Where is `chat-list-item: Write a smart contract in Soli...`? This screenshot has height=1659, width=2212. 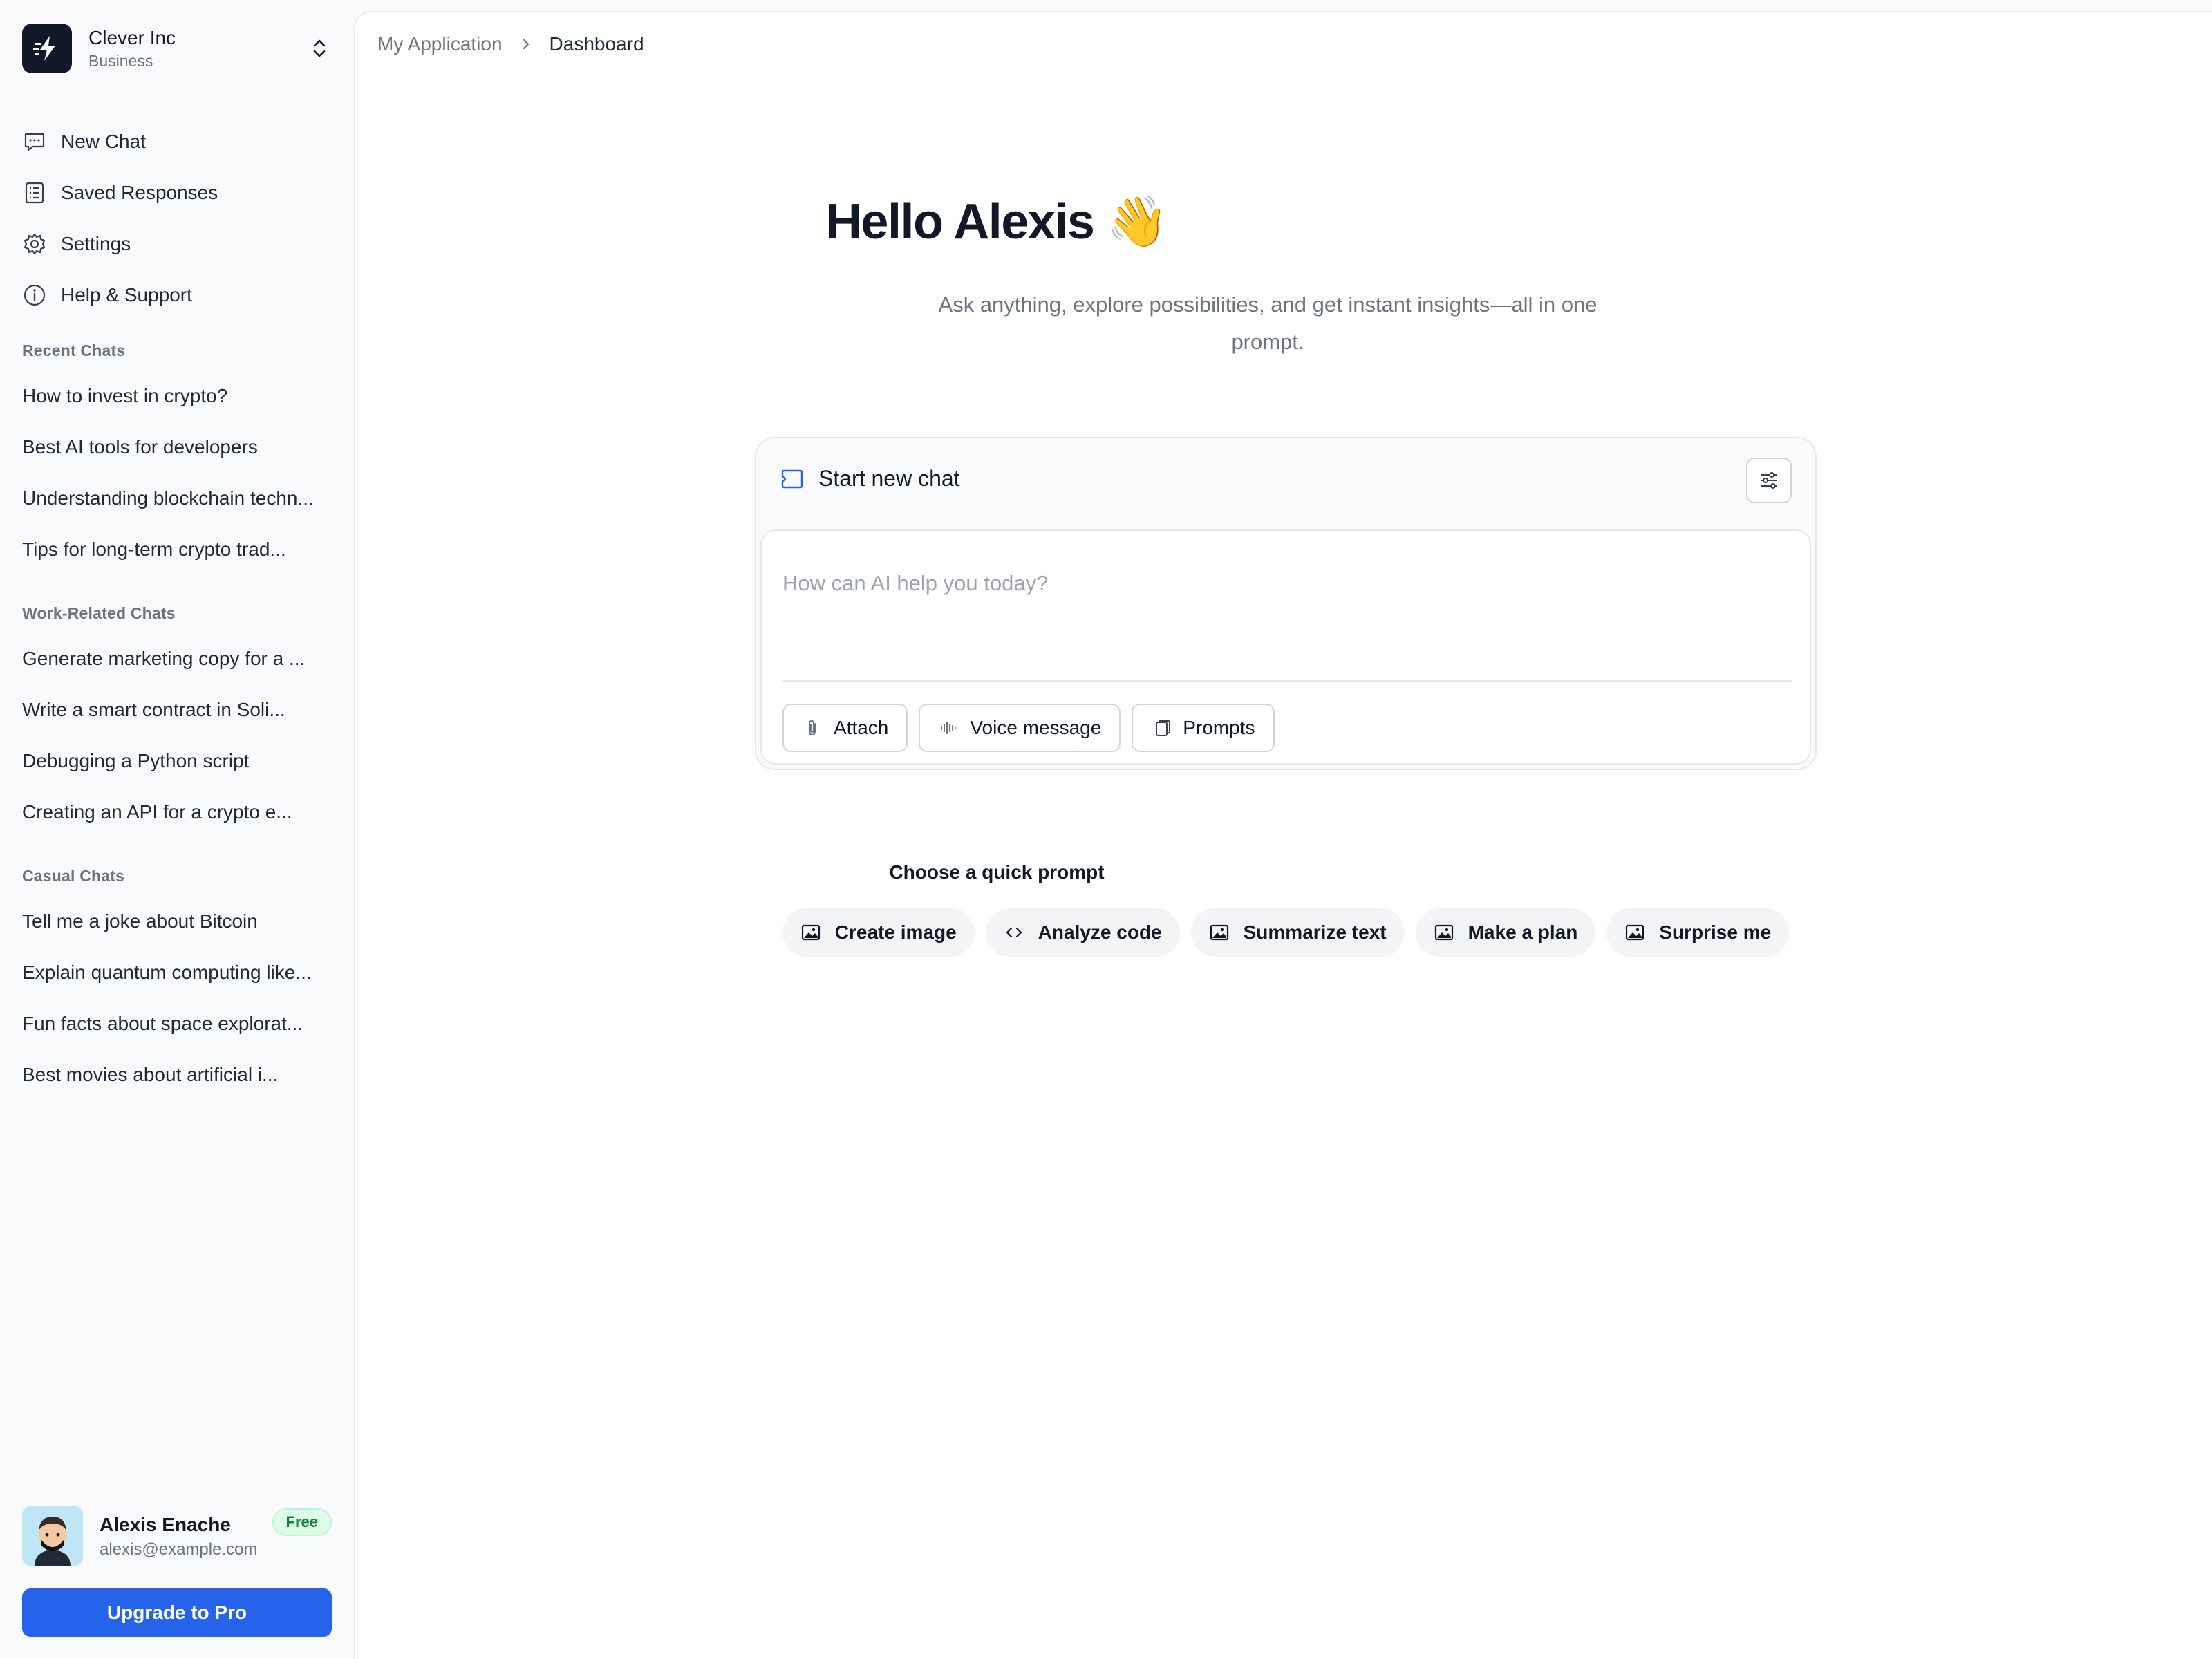 chat-list-item: Write a smart contract in Soli... is located at coordinates (177, 709).